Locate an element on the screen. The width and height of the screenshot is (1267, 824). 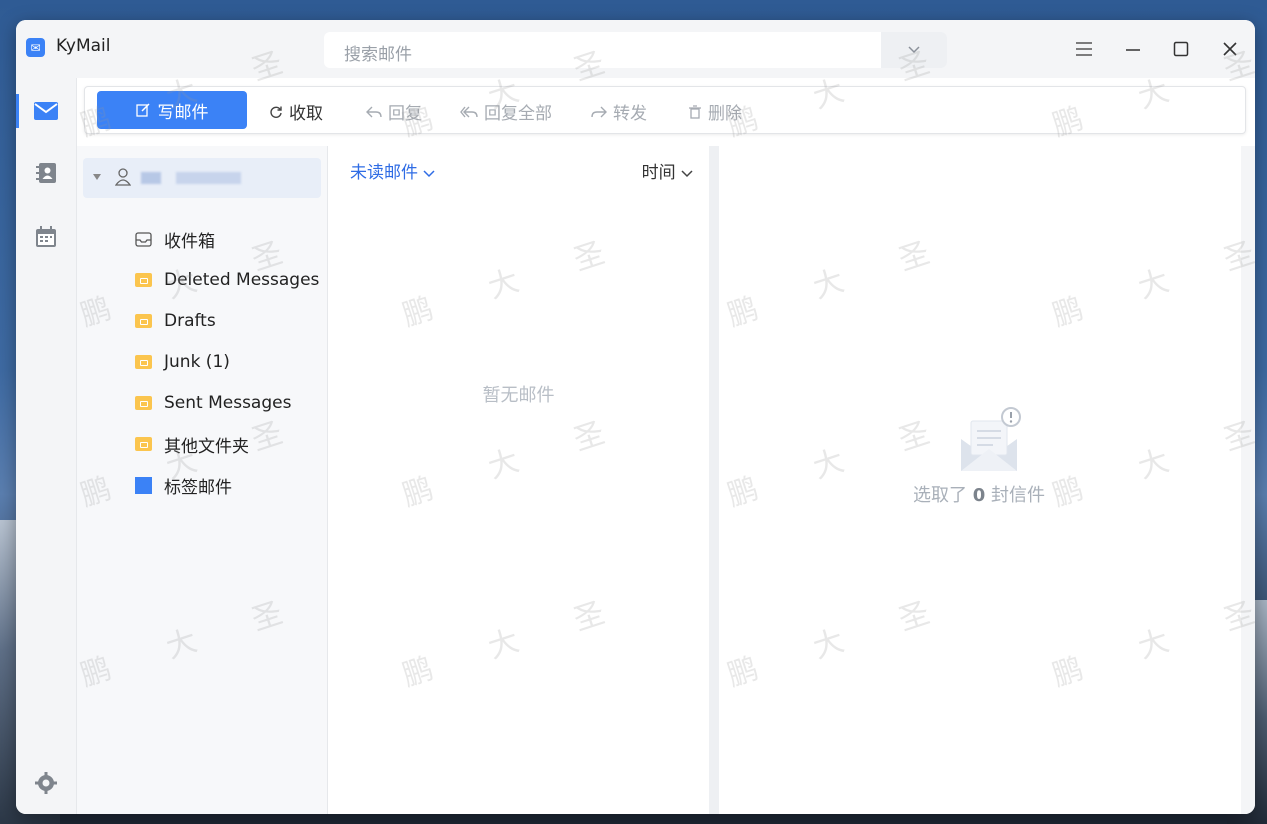
receive-button: 收取 is located at coordinates (296, 111).